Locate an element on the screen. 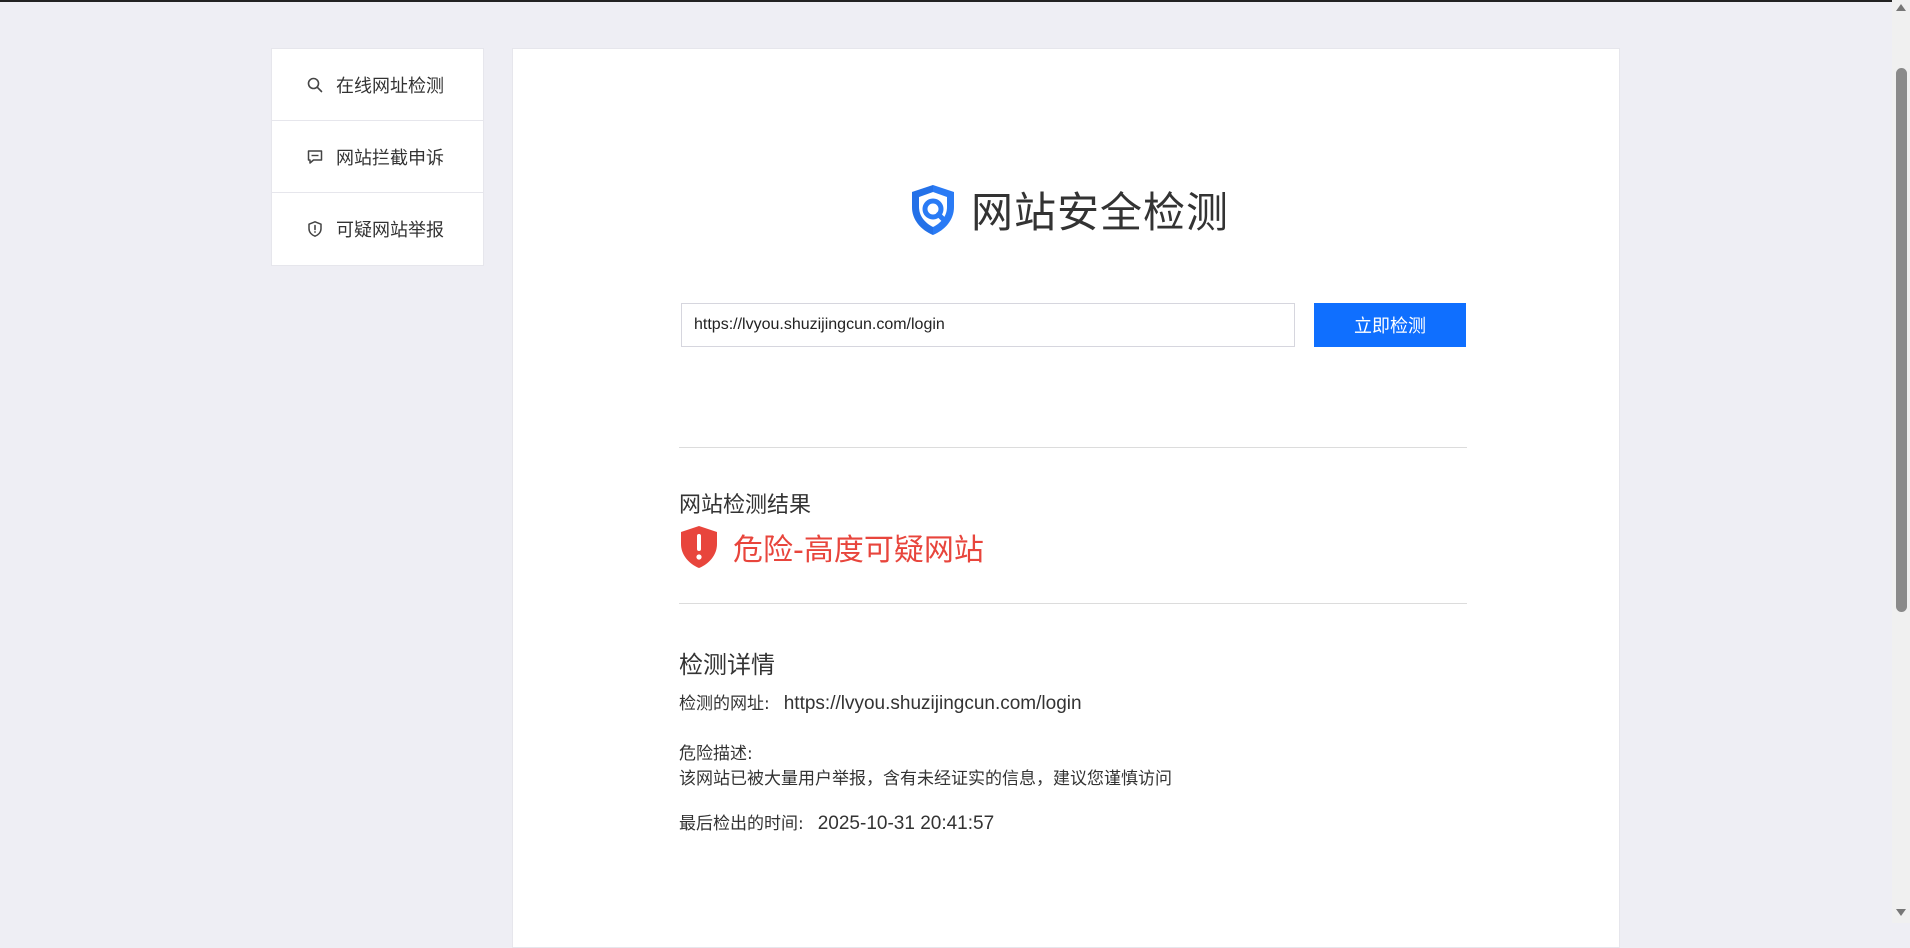  sidebar-item-label: 可疑网站举报 is located at coordinates (390, 230).